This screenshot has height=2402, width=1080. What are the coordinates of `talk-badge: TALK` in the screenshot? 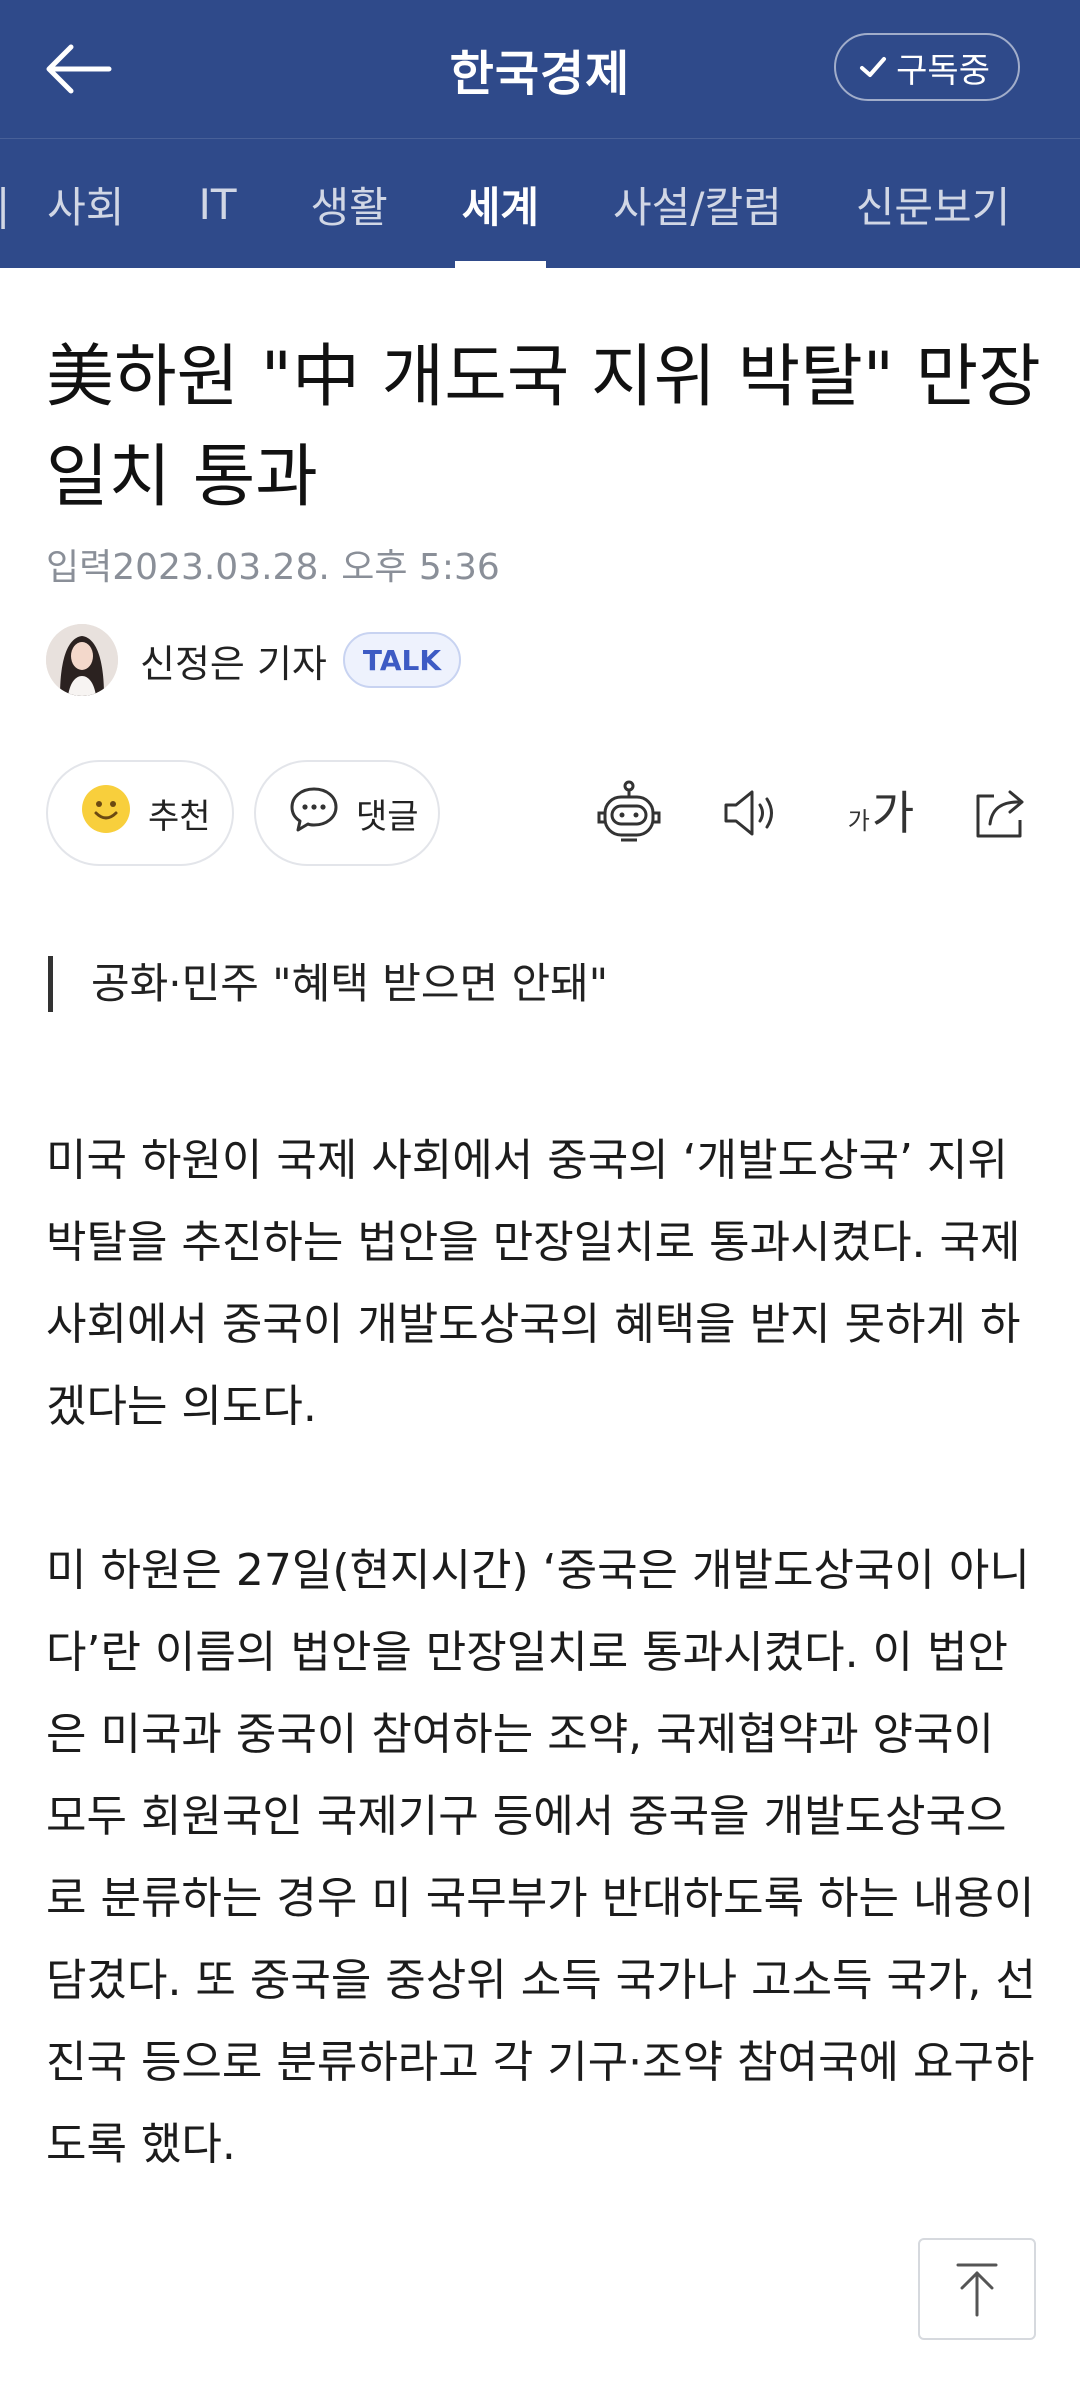 It's located at (402, 660).